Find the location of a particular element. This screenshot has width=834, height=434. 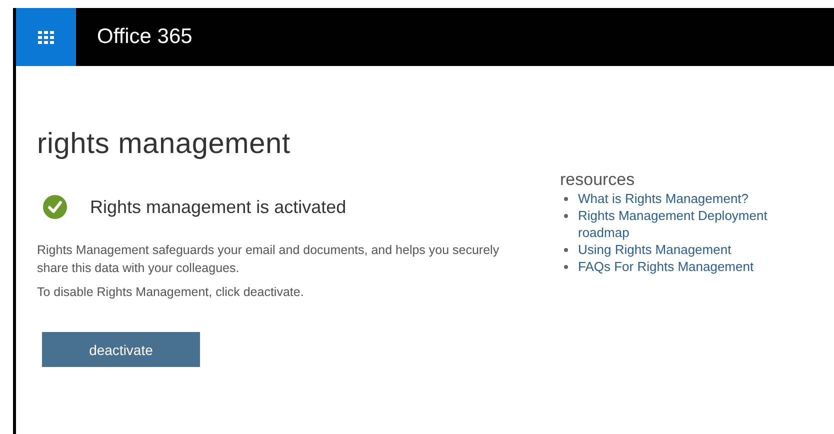

resource-link: What is Rights Management? is located at coordinates (683, 198).